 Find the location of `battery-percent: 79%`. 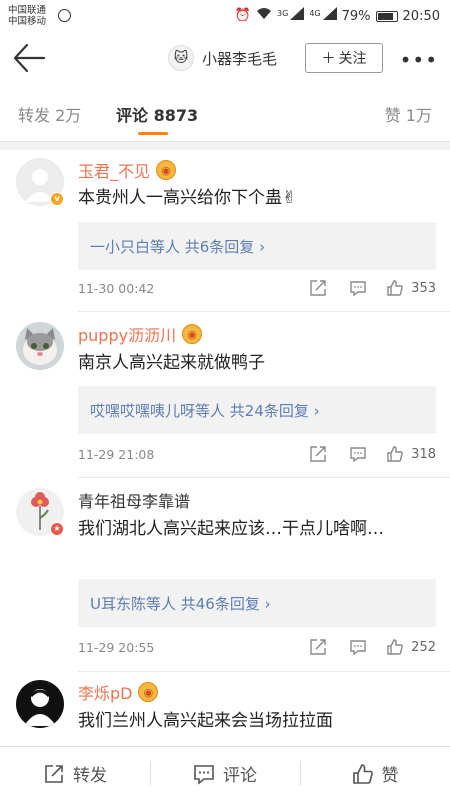

battery-percent: 79% is located at coordinates (356, 16).